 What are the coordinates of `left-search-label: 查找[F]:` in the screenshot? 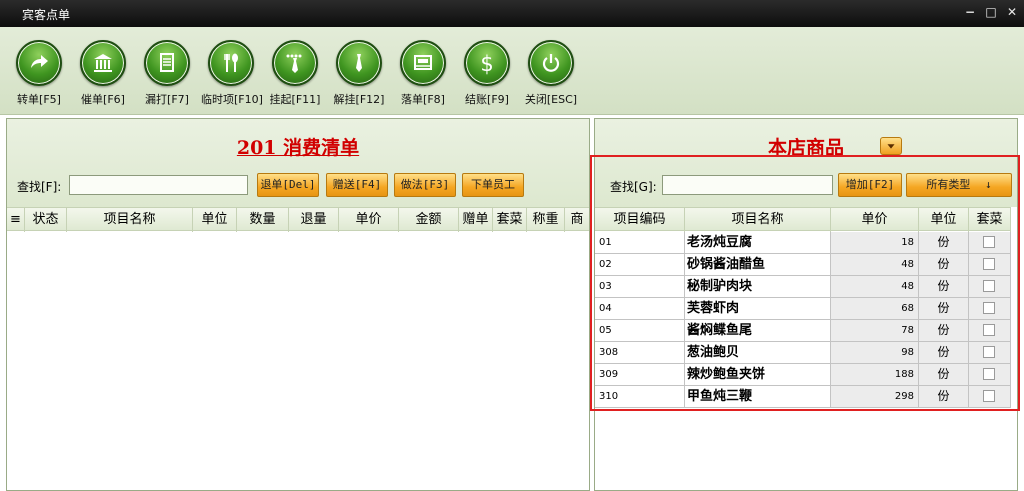 It's located at (39, 187).